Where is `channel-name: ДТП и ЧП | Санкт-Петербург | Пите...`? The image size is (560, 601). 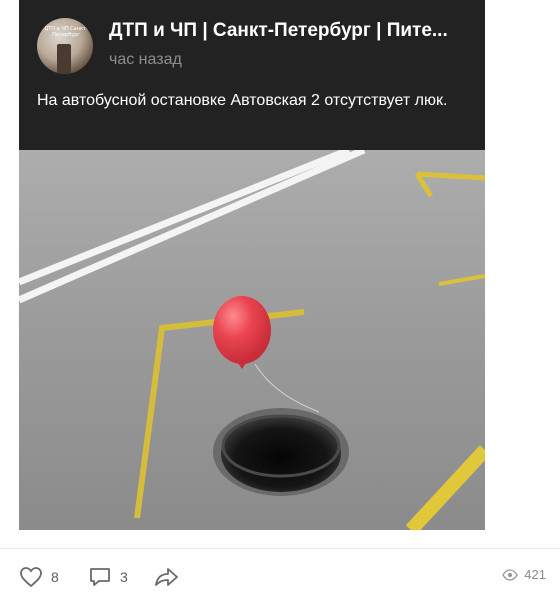 channel-name: ДТП и ЧП | Санкт-Петербург | Пите... is located at coordinates (289, 31).